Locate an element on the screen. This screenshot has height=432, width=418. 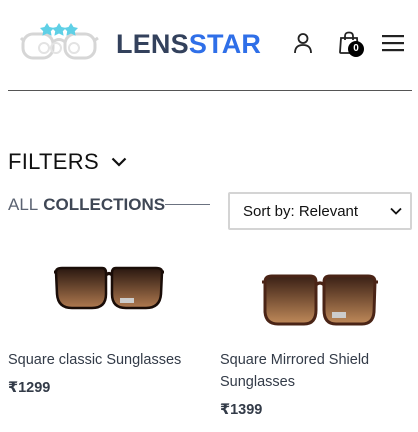
cart-button: 0 is located at coordinates (350, 43).